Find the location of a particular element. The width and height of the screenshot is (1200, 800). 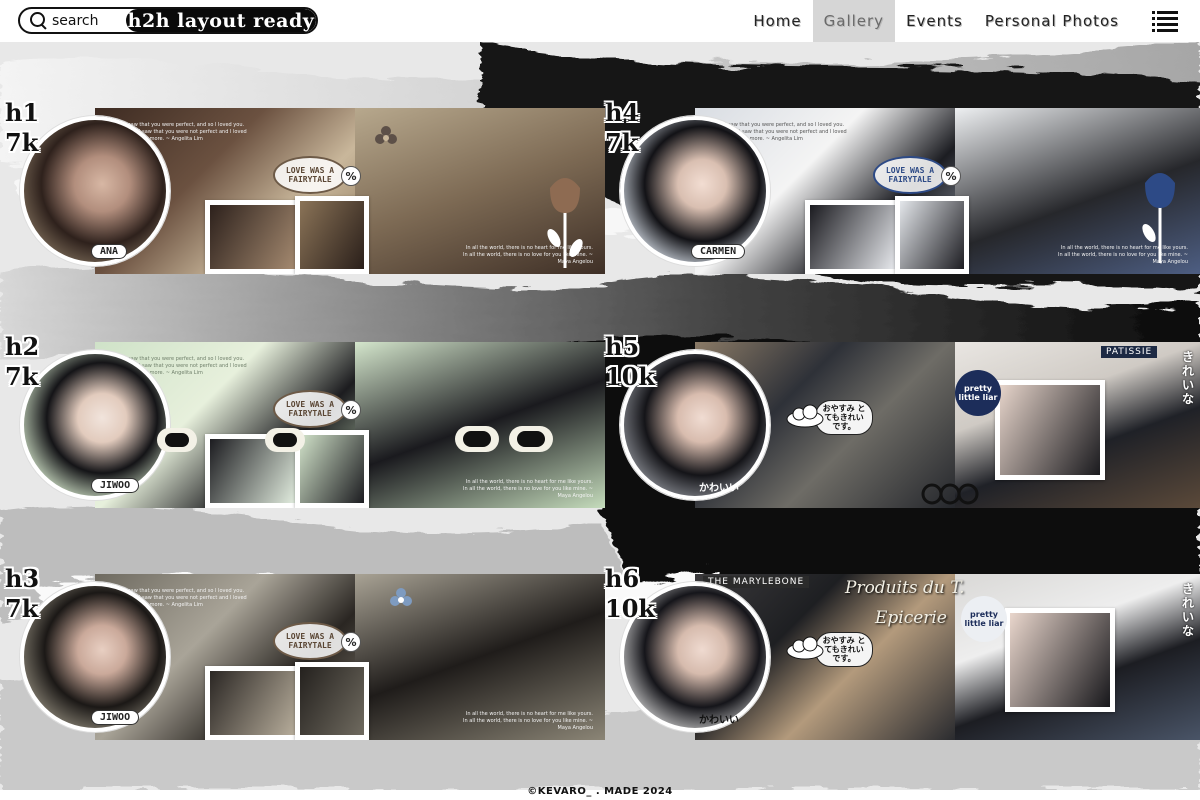

name-tag: ANA is located at coordinates (109, 251).